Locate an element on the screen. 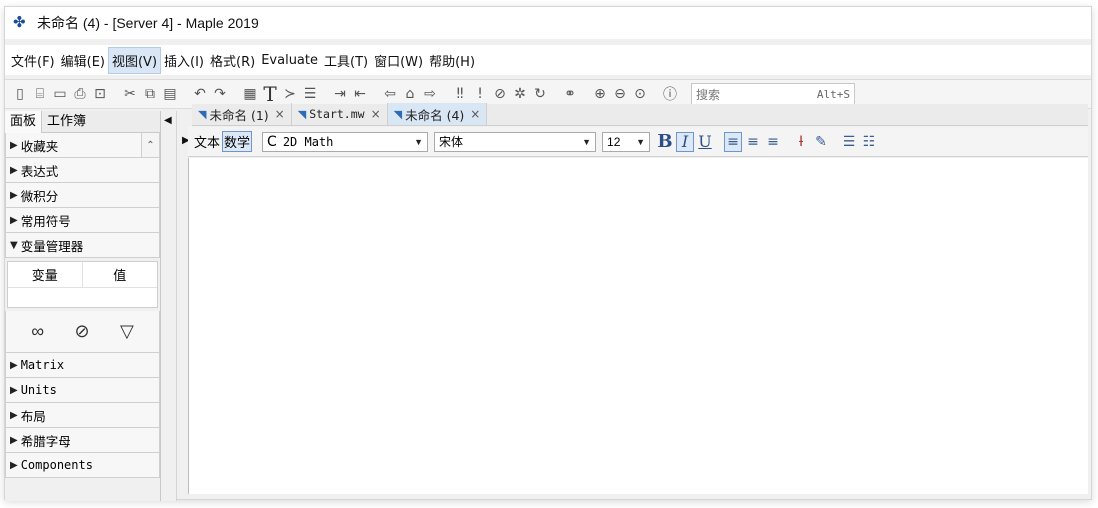 This screenshot has height=508, width=1098. document-tabs: ◥ 未命名 (1) × ◥ Start.mw × ◥ 未命名 (4) × is located at coordinates (640, 114).